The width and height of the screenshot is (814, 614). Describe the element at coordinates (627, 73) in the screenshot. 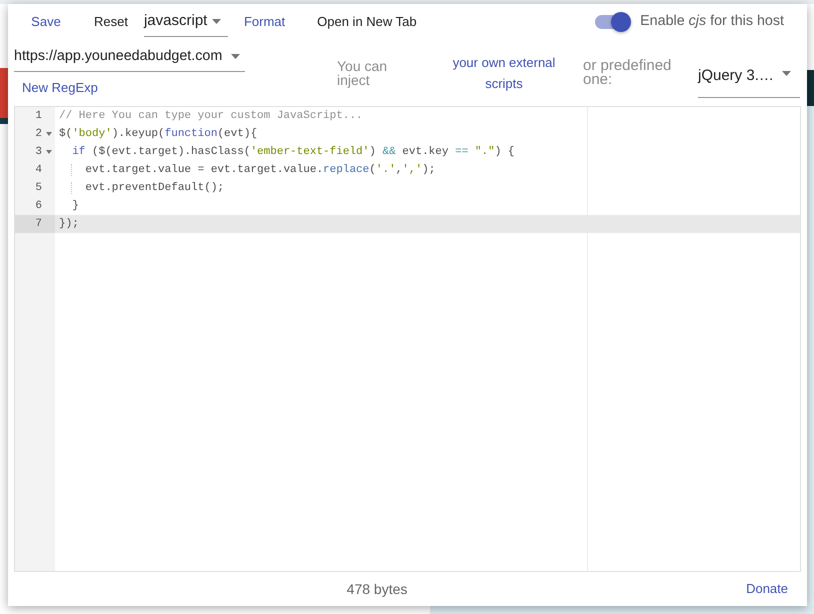

I see `predefined-text: or predefined one:` at that location.